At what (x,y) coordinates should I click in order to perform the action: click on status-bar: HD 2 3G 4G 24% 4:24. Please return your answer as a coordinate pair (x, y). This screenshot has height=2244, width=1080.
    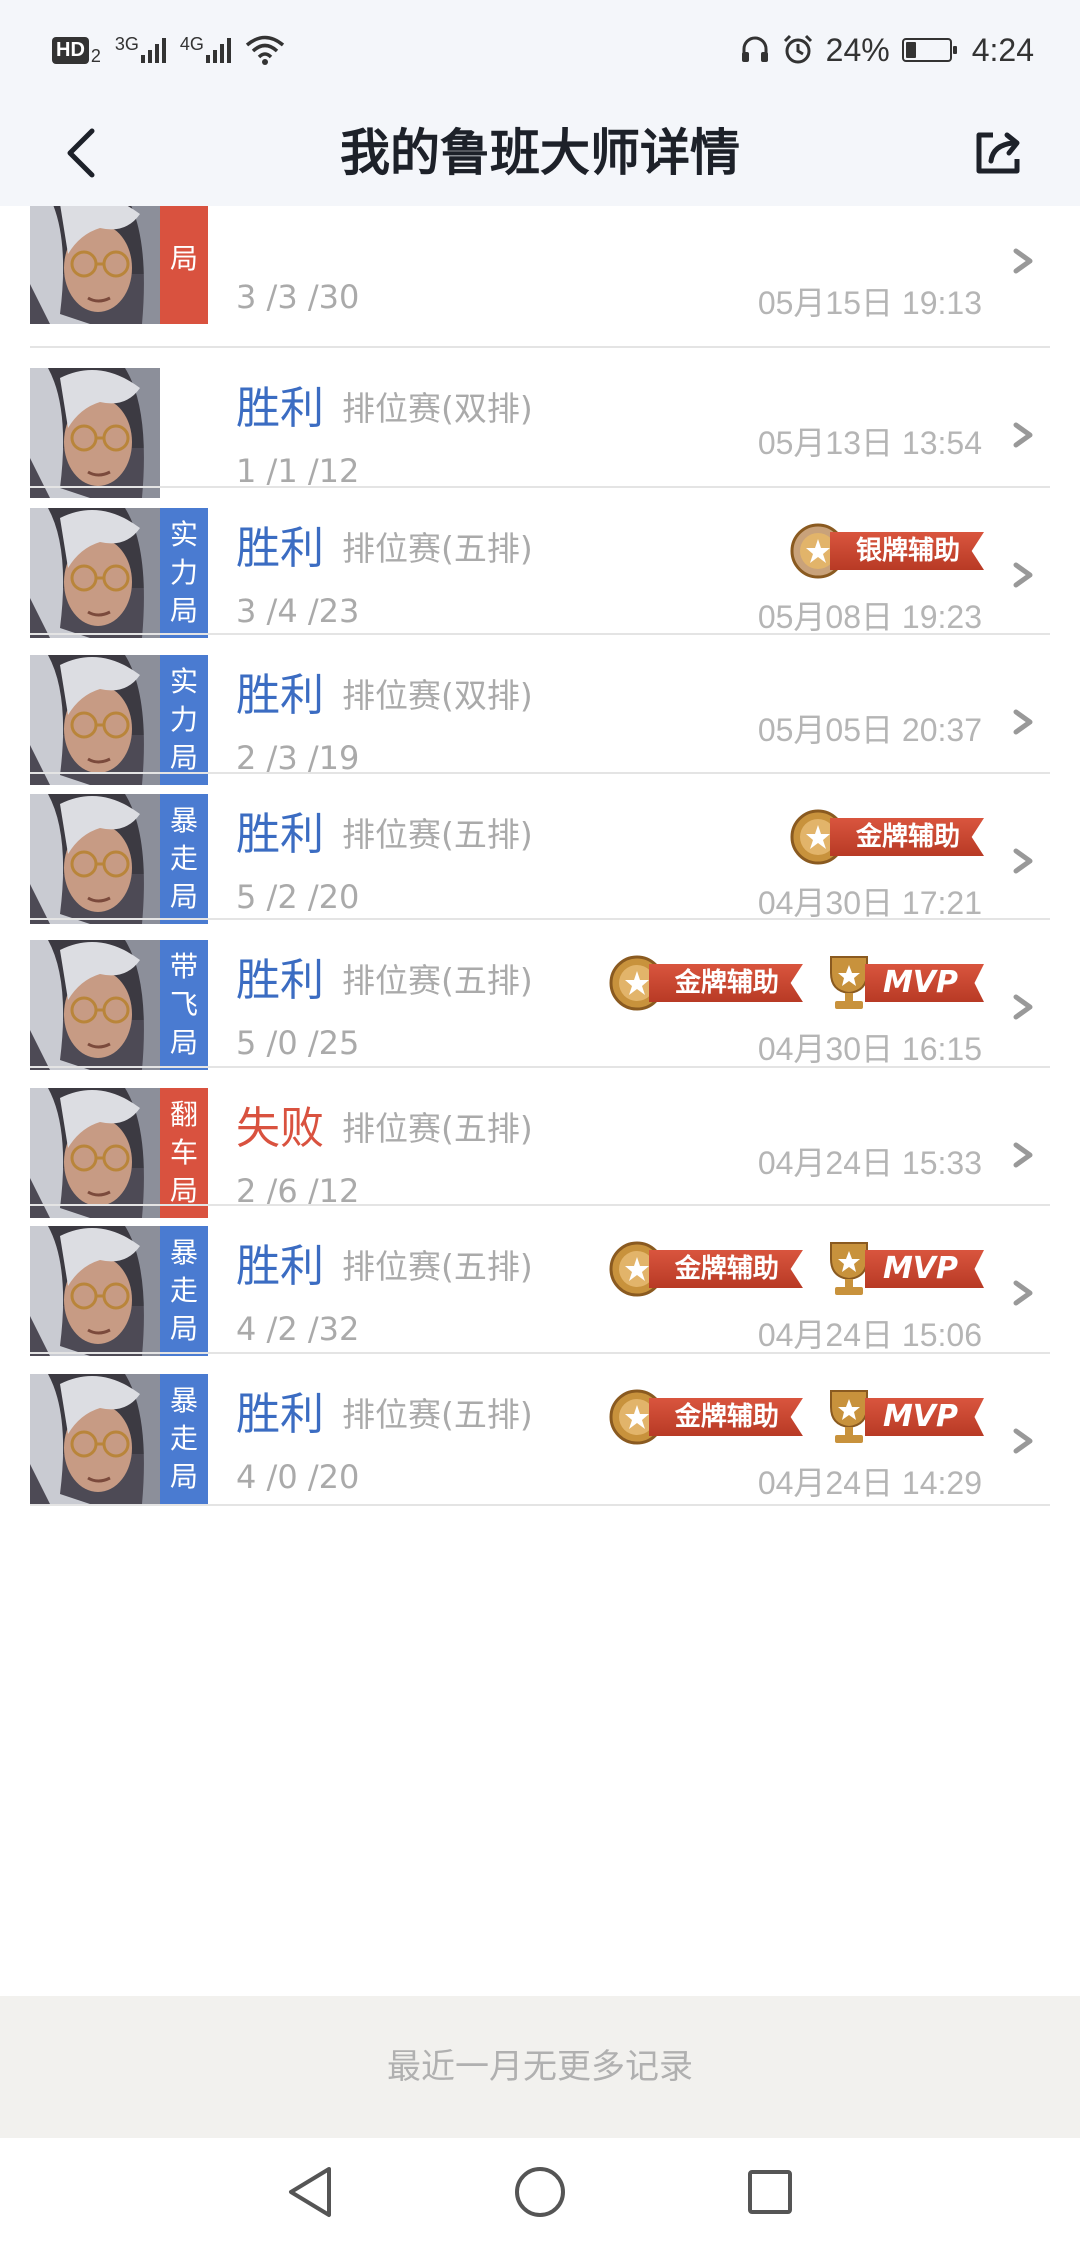
    Looking at the image, I should click on (540, 50).